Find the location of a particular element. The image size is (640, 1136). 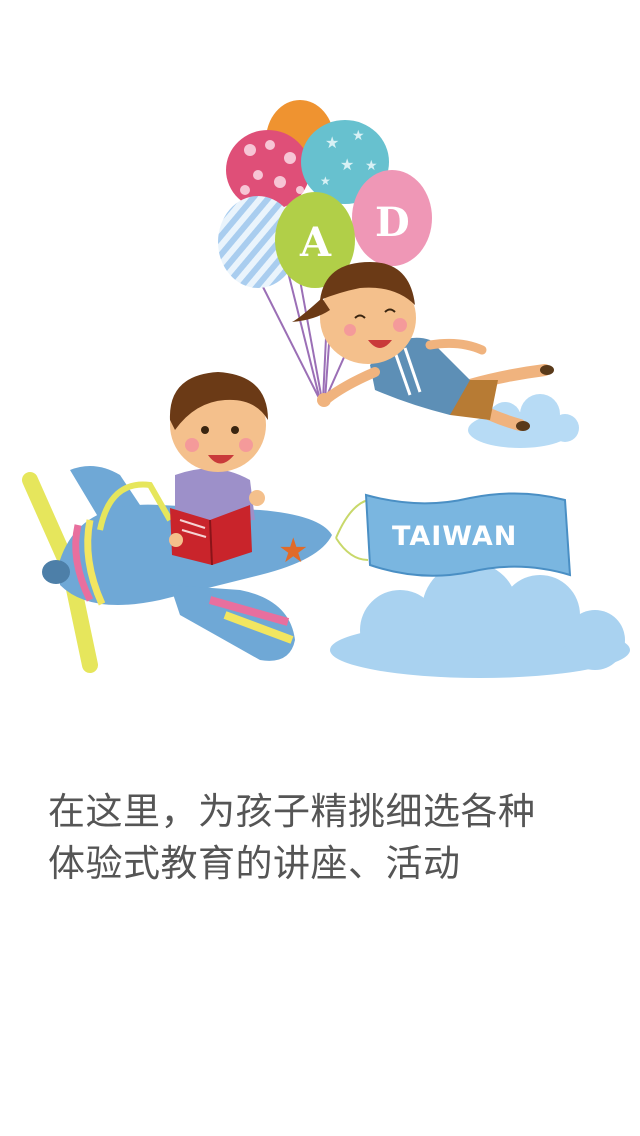

caption-line-1: 在这里，为孩子精挑细选各种 is located at coordinates (292, 811).